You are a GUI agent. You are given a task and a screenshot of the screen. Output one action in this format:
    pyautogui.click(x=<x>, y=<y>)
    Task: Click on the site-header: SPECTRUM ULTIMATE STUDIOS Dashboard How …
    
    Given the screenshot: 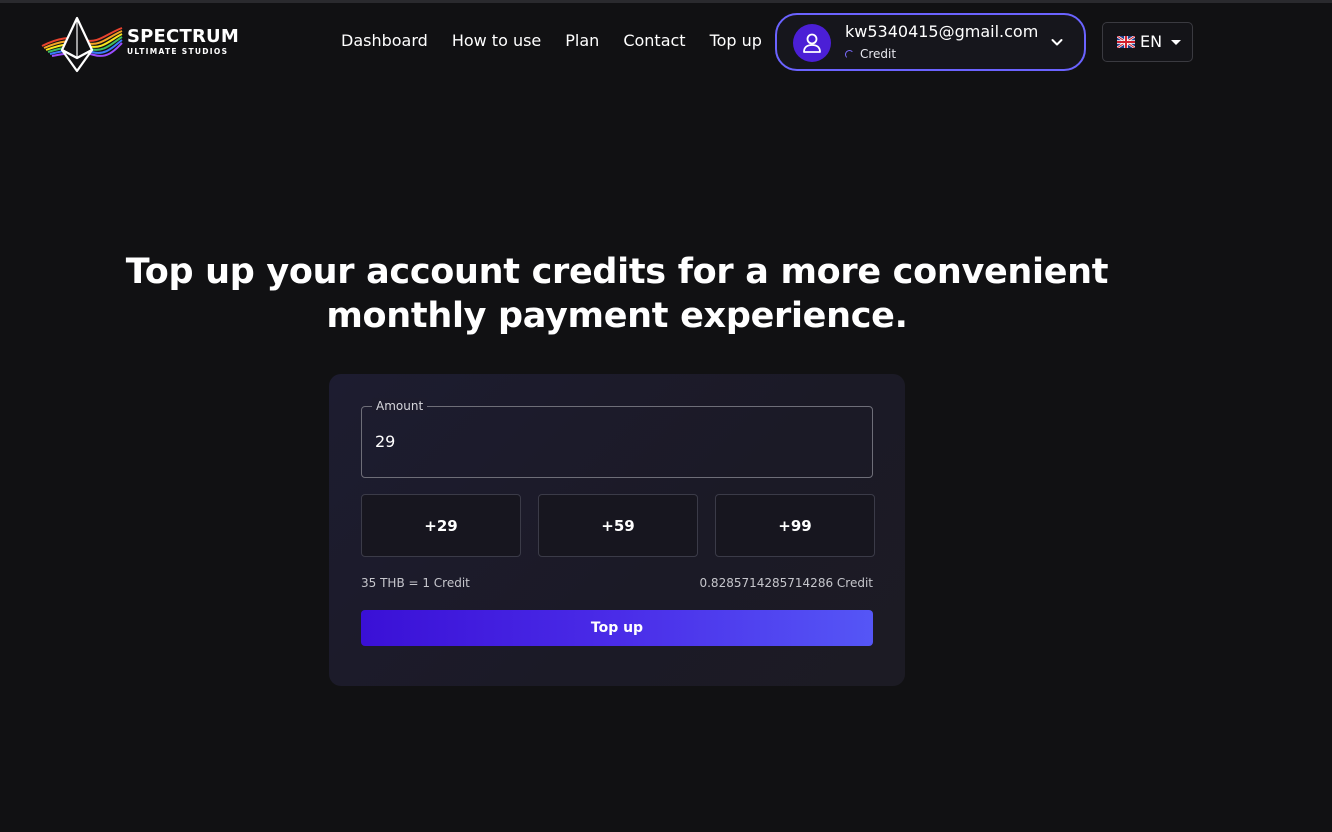 What is the action you would take?
    pyautogui.click(x=666, y=42)
    